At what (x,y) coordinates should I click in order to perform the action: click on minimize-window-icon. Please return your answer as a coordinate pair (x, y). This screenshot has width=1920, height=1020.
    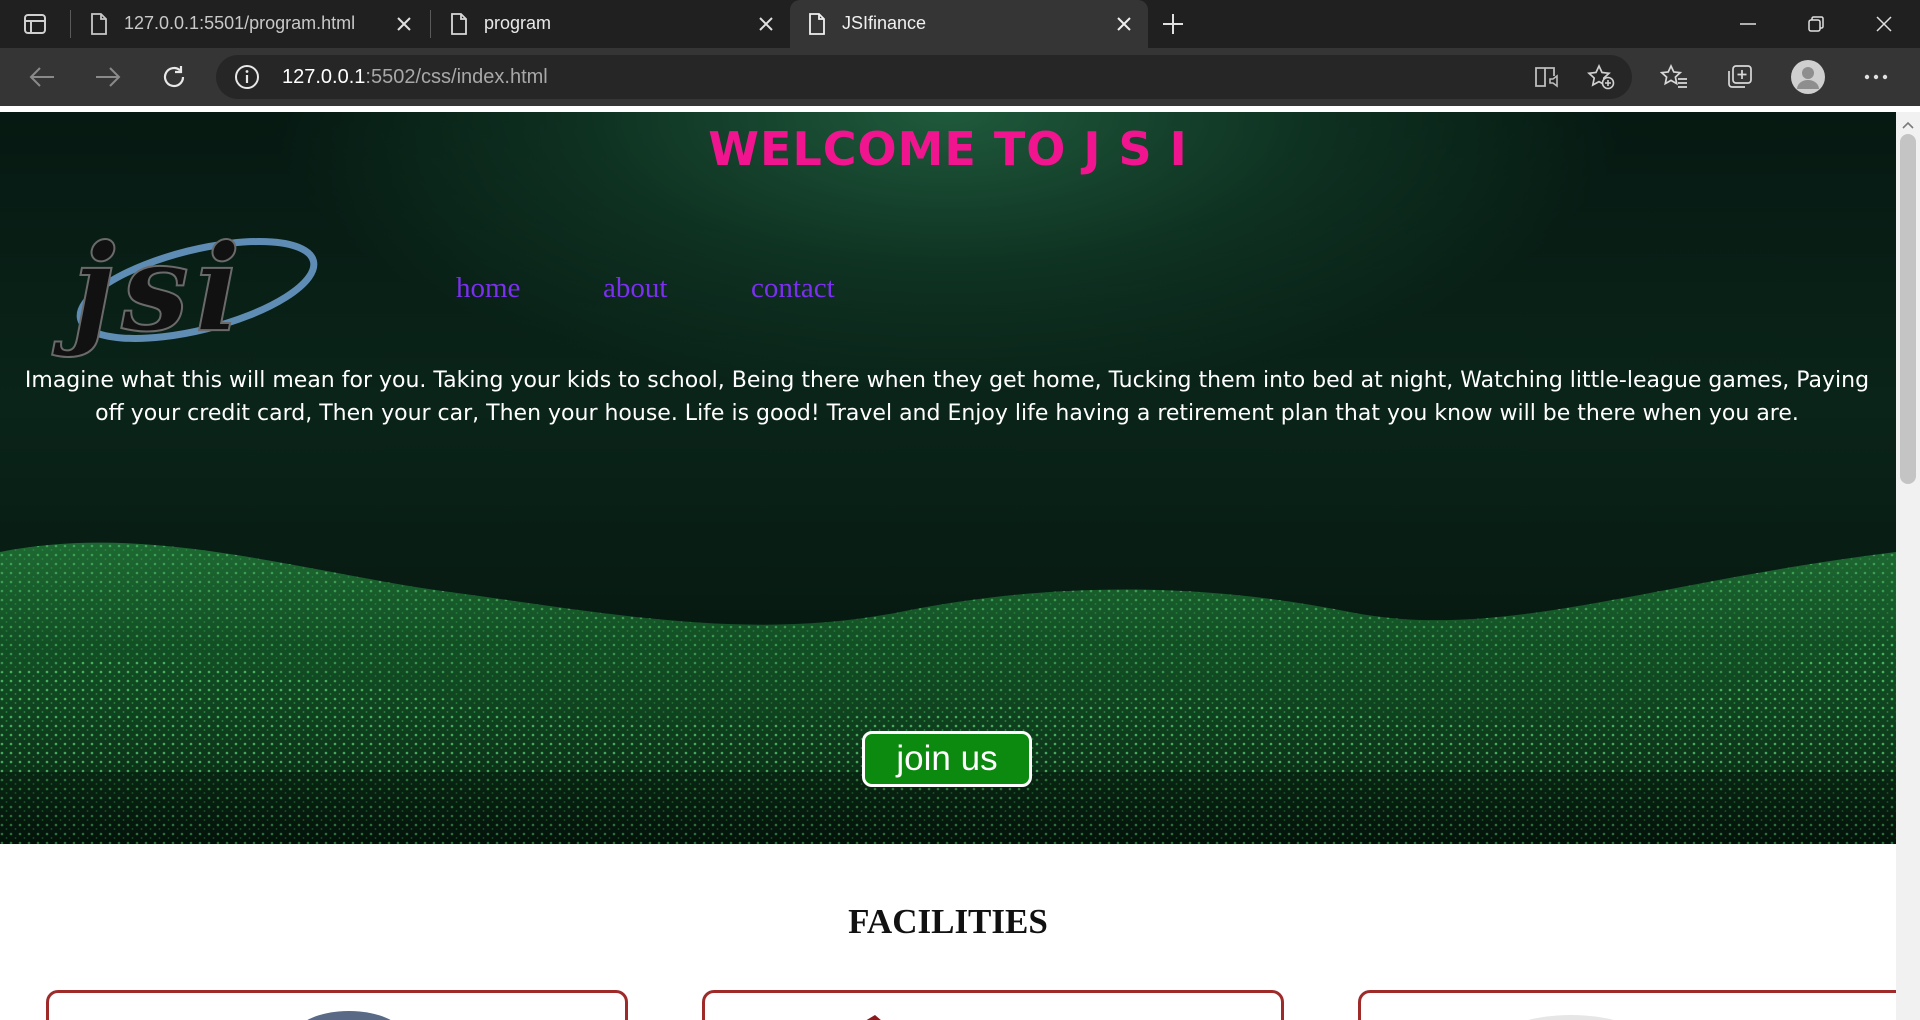
    Looking at the image, I should click on (1748, 24).